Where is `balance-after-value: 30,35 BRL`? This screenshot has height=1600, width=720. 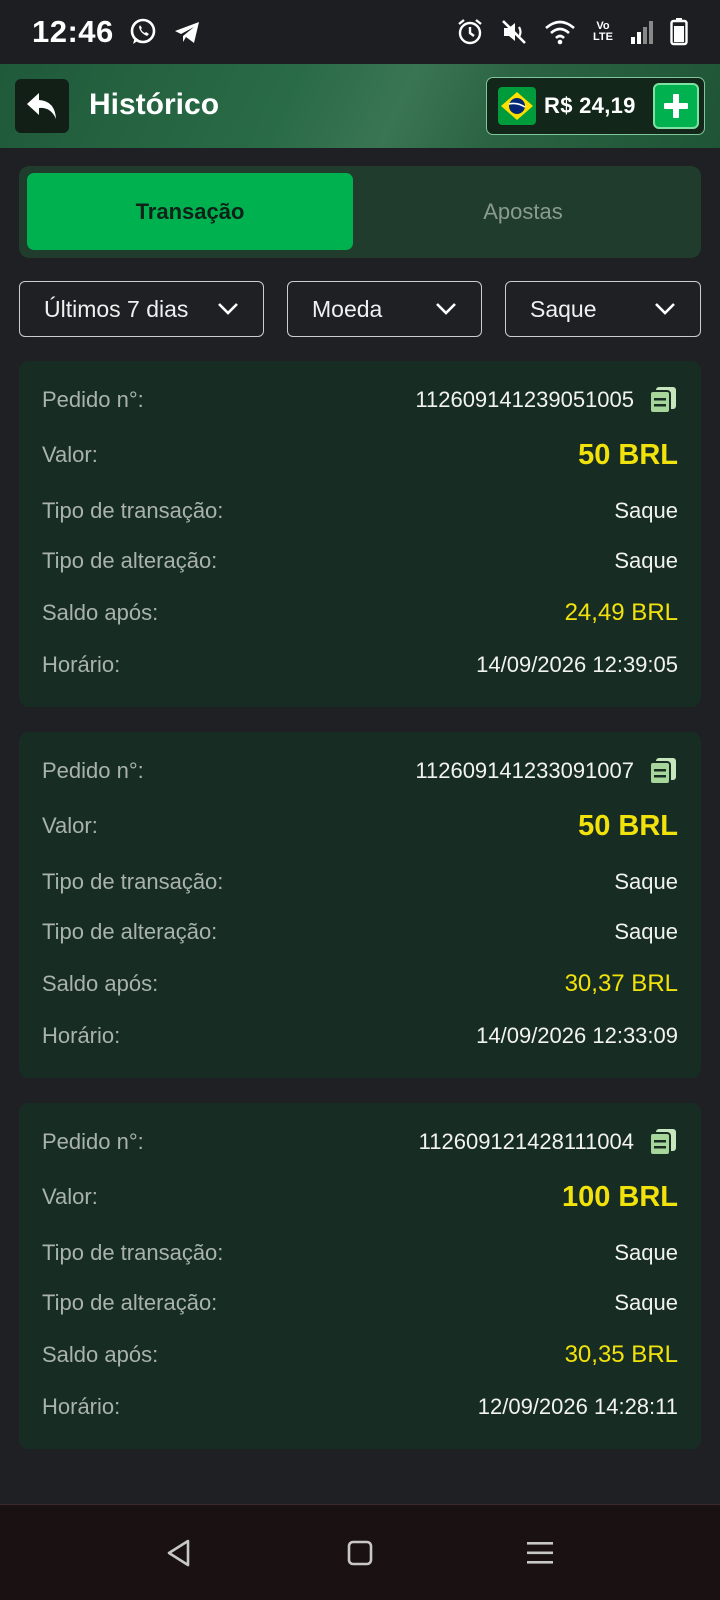
balance-after-value: 30,35 BRL is located at coordinates (621, 1354).